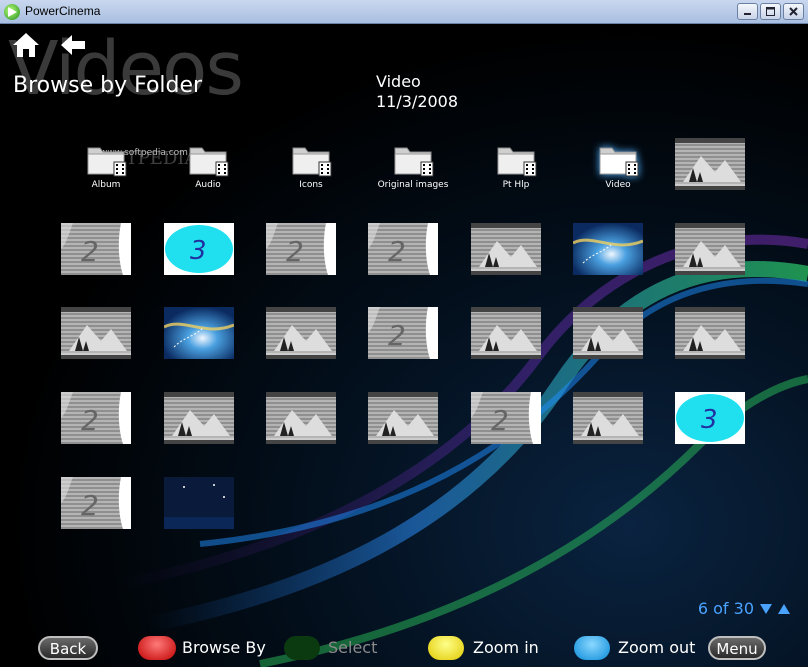 The image size is (808, 667). I want to click on yellow-key-icon, so click(446, 648).